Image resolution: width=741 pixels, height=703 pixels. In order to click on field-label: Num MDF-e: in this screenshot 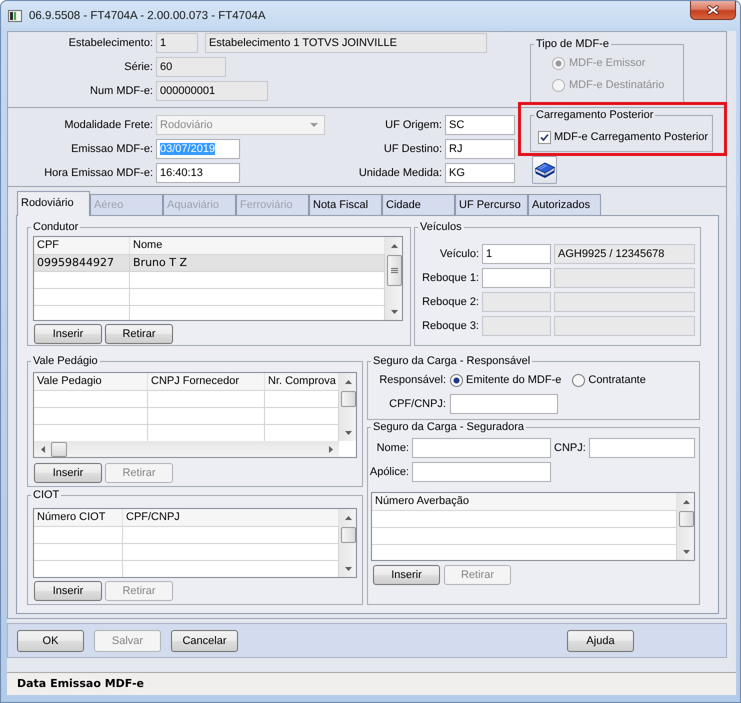, I will do `click(121, 91)`.